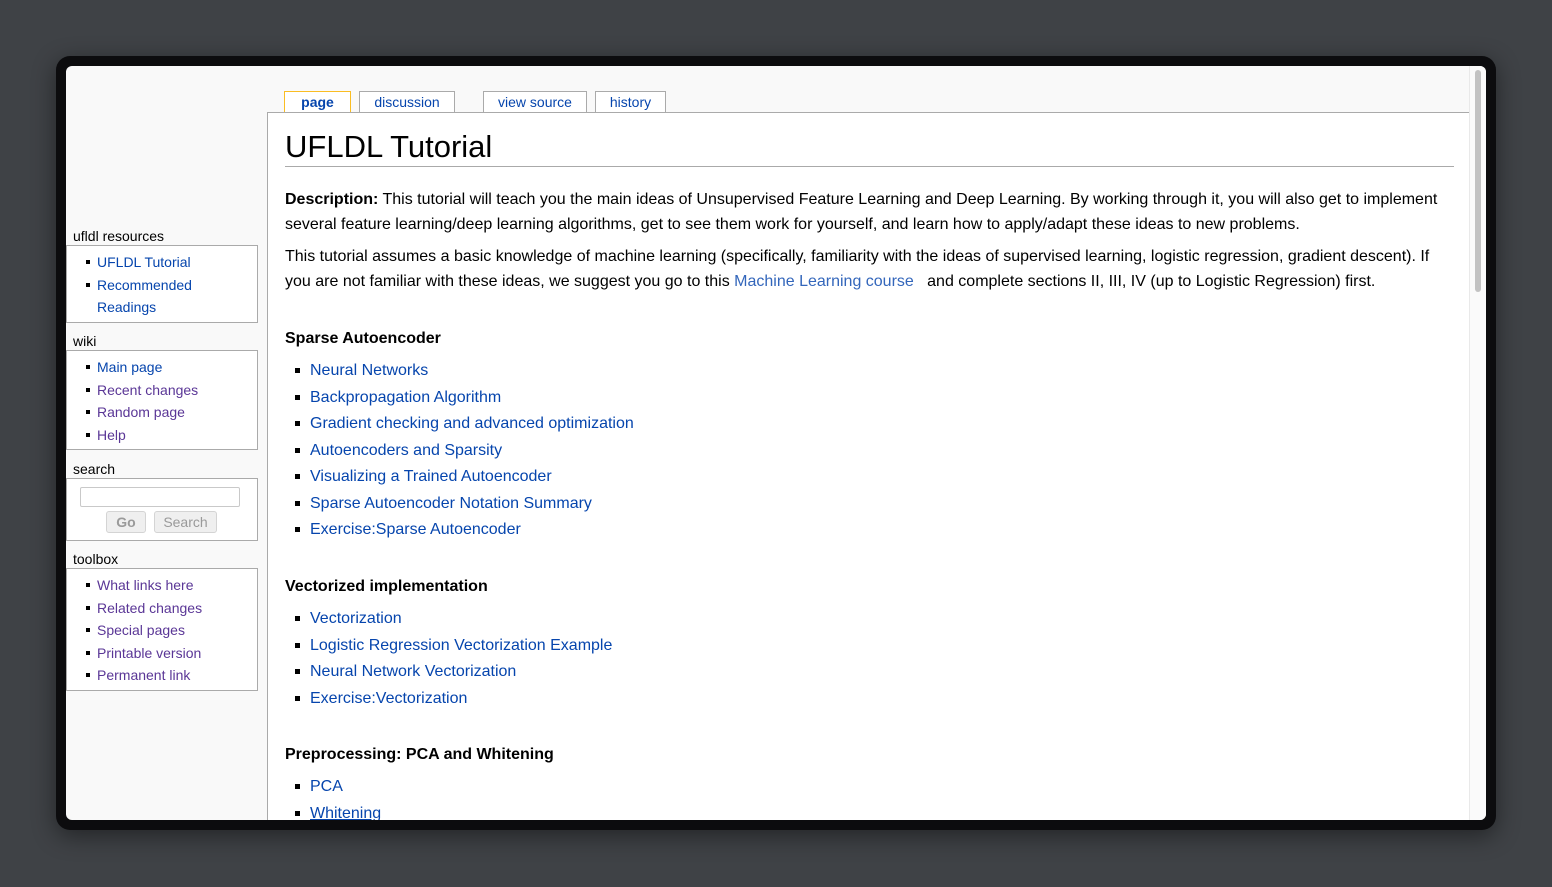 Image resolution: width=1552 pixels, height=887 pixels. Describe the element at coordinates (162, 509) in the screenshot. I see `portlet-search: Go Search` at that location.